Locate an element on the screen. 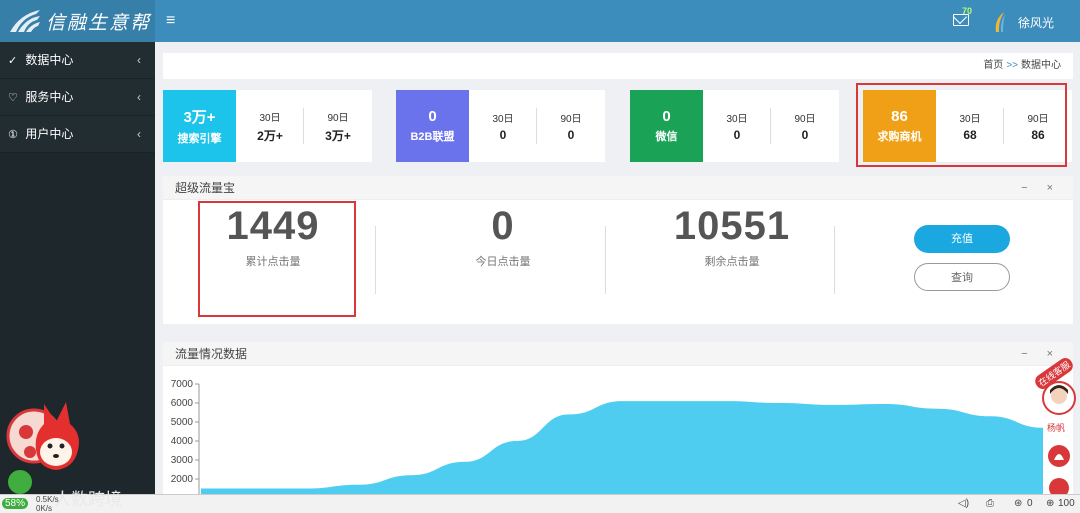  tile-search-engine: 3万+ 搜索引擎 30日 2万+ 90日 3万+ is located at coordinates (267, 126).